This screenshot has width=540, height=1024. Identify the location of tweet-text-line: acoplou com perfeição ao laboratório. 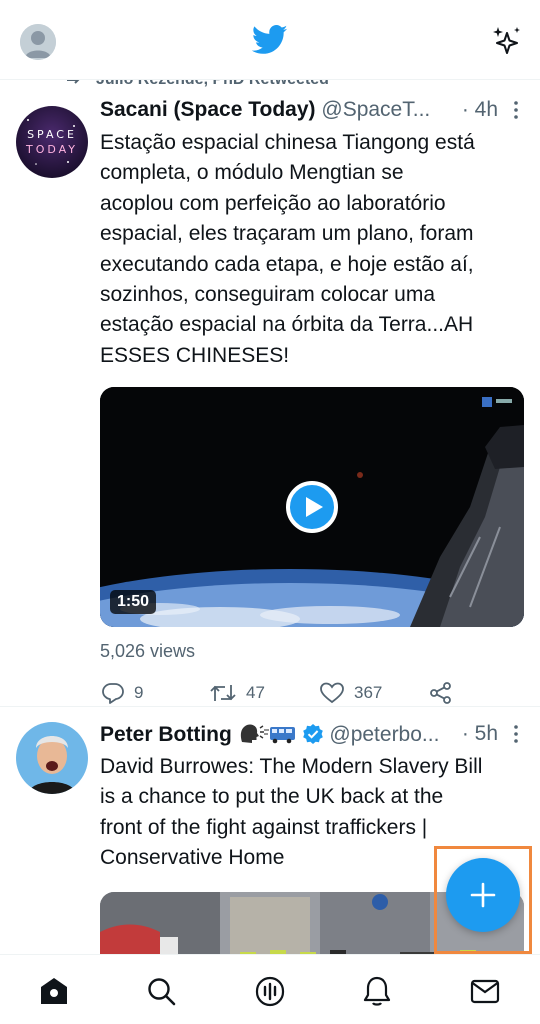
(273, 203).